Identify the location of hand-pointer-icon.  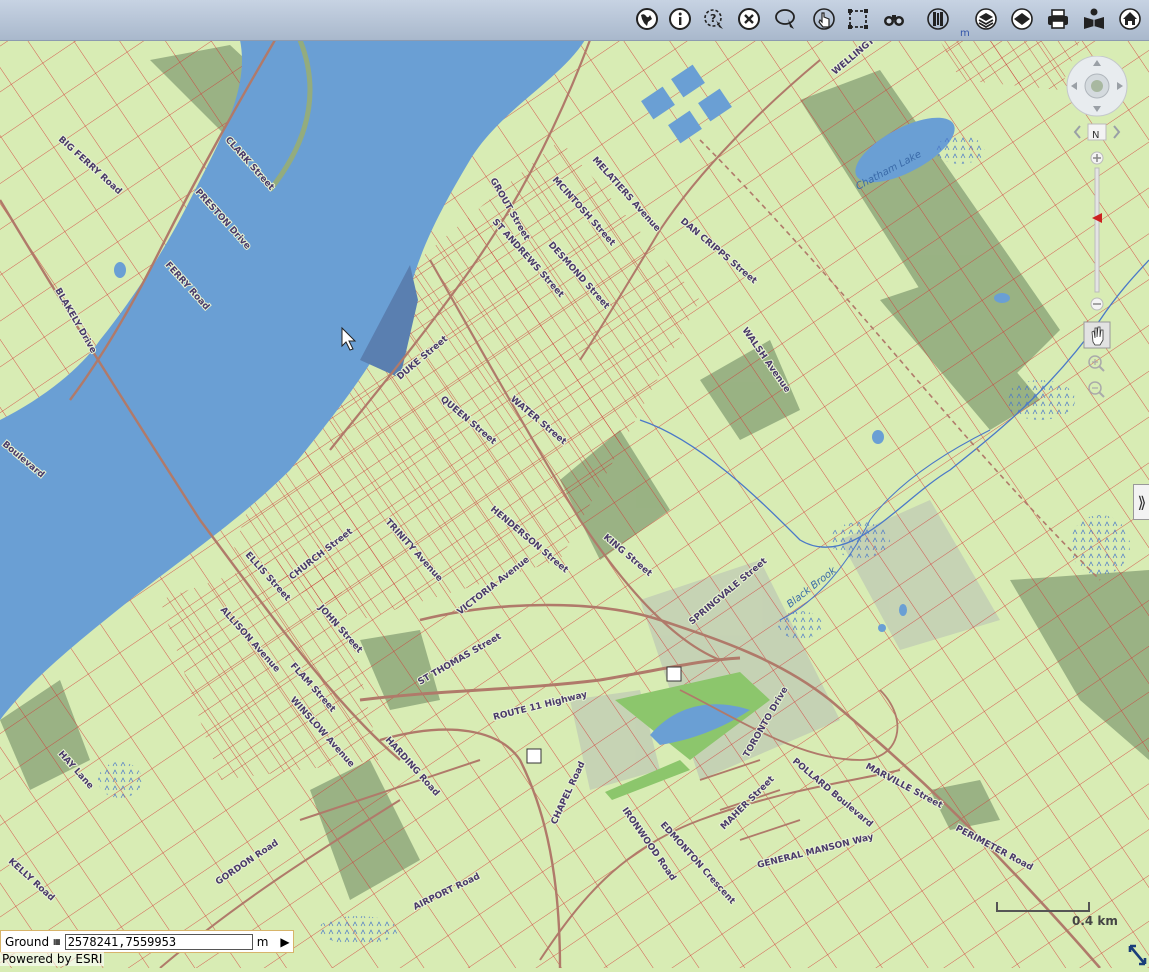
(824, 19).